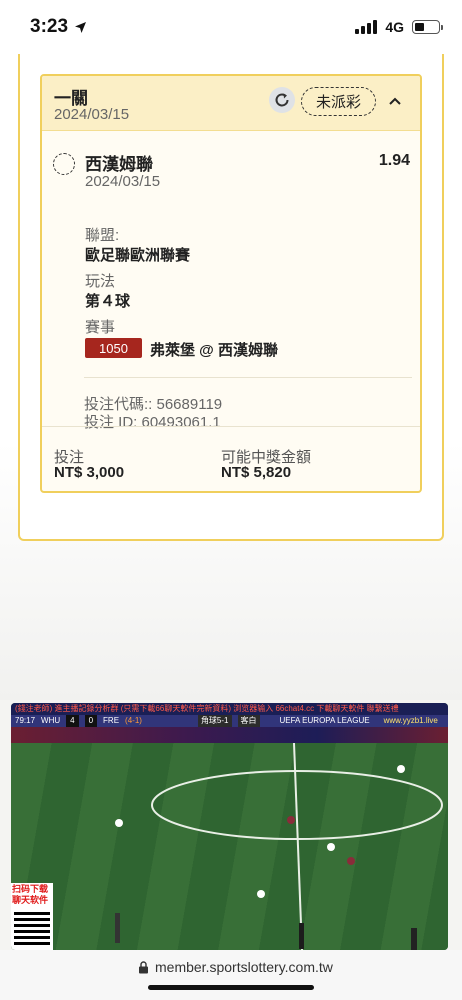 The height and width of the screenshot is (1000, 462). I want to click on status-indicators: 4G, so click(399, 27).